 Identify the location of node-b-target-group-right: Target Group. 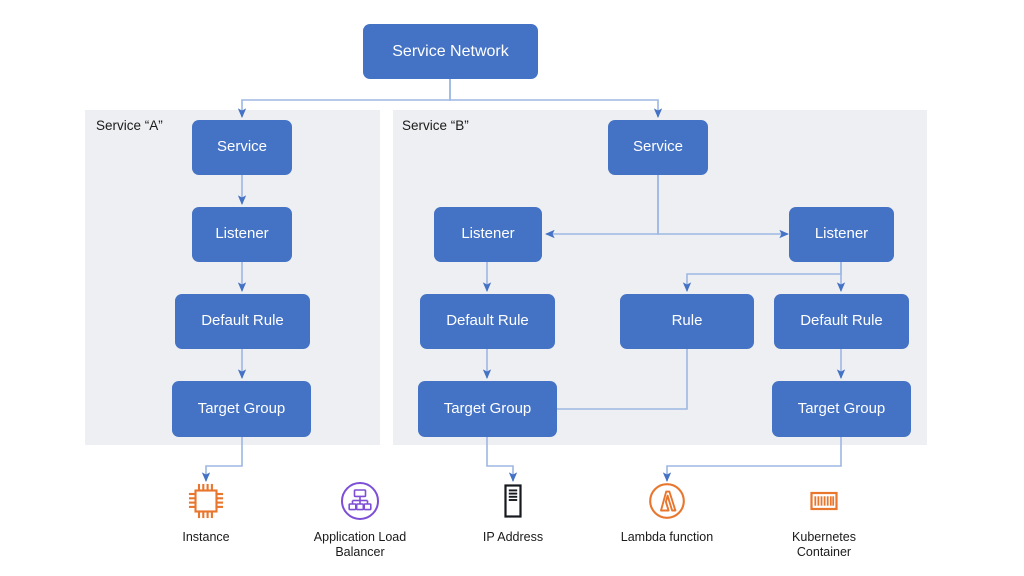
(841, 409).